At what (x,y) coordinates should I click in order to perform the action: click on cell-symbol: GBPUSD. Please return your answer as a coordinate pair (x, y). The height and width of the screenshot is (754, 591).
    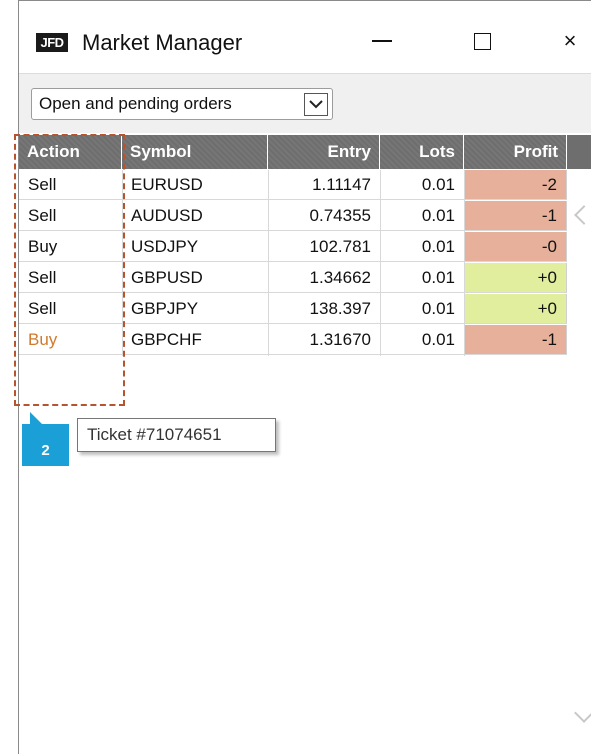
    Looking at the image, I should click on (195, 278).